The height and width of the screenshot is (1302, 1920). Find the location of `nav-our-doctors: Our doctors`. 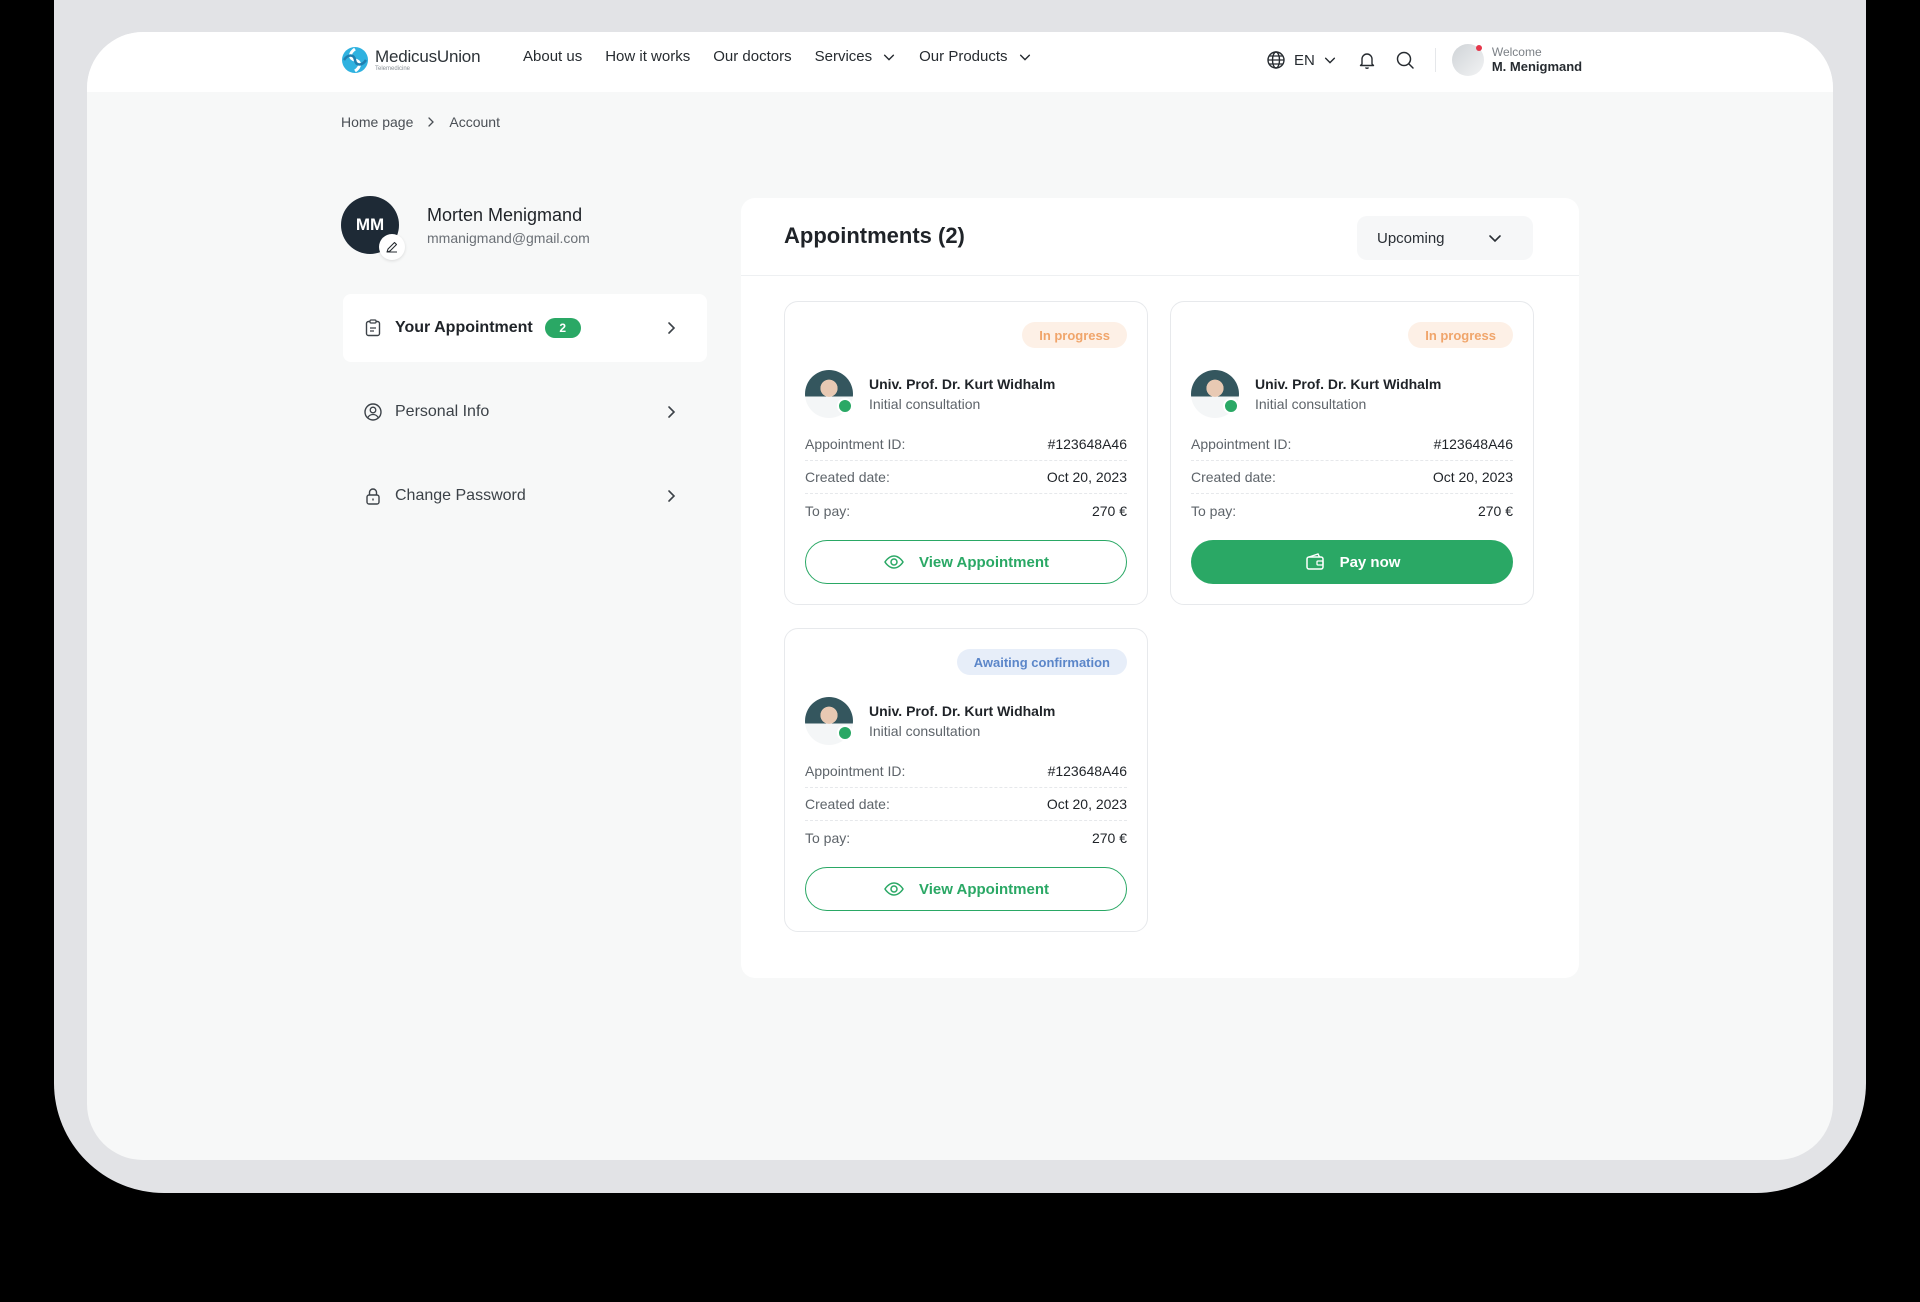

nav-our-doctors: Our doctors is located at coordinates (752, 56).